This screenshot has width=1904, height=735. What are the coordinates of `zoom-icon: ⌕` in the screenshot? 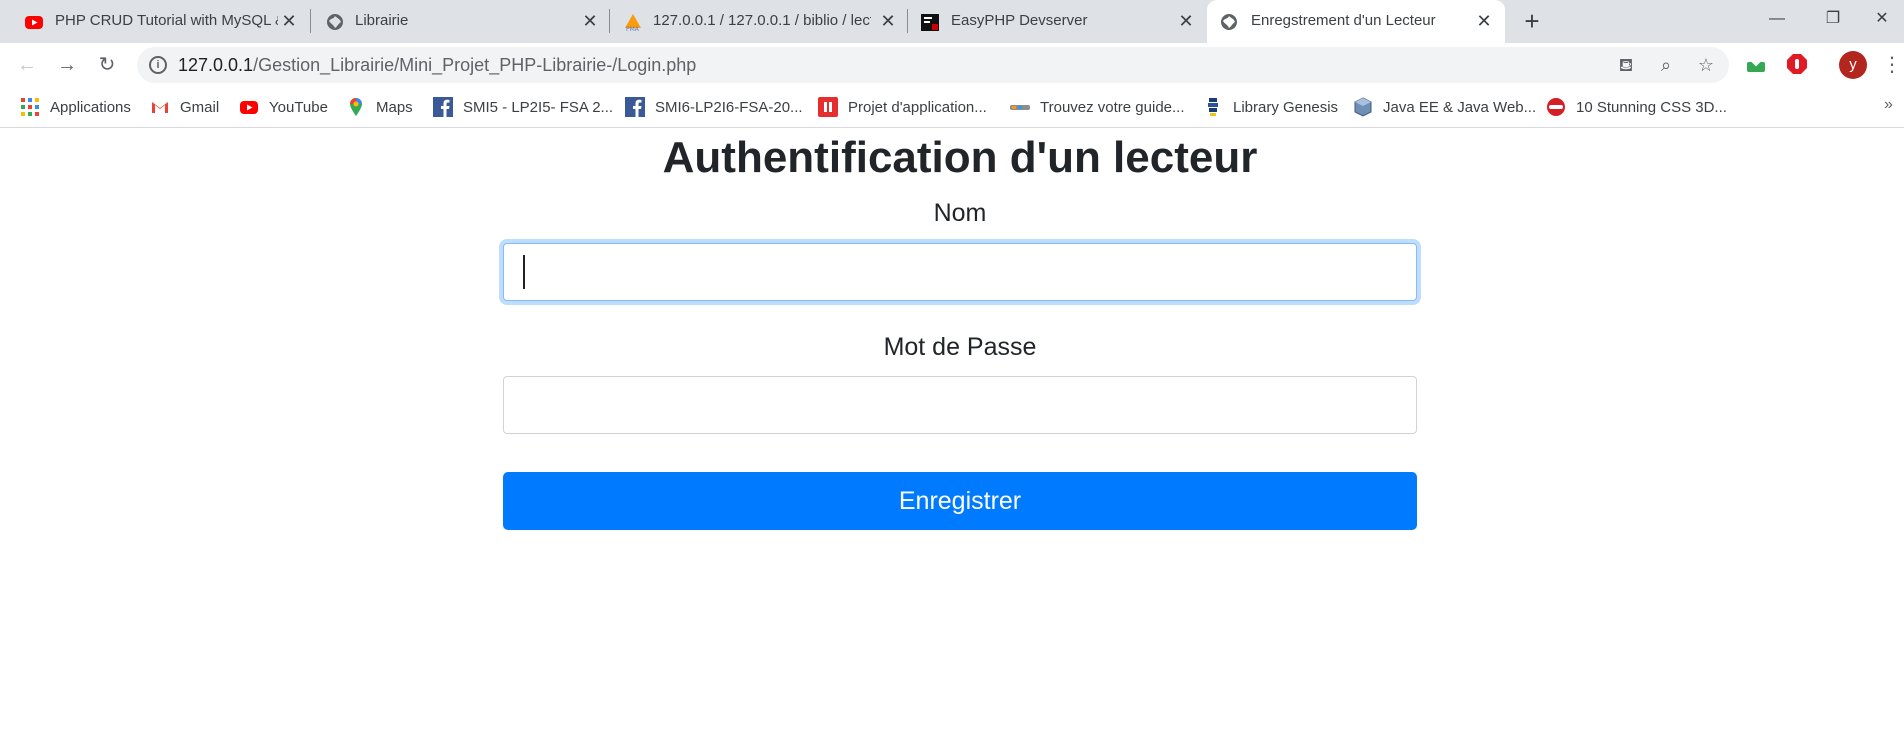 It's located at (1666, 65).